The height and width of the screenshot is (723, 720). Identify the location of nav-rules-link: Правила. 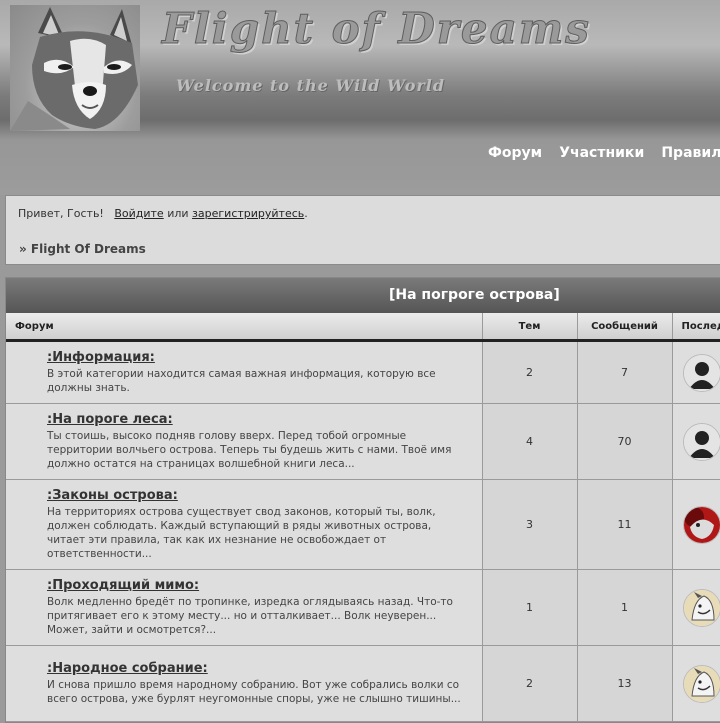
(690, 153).